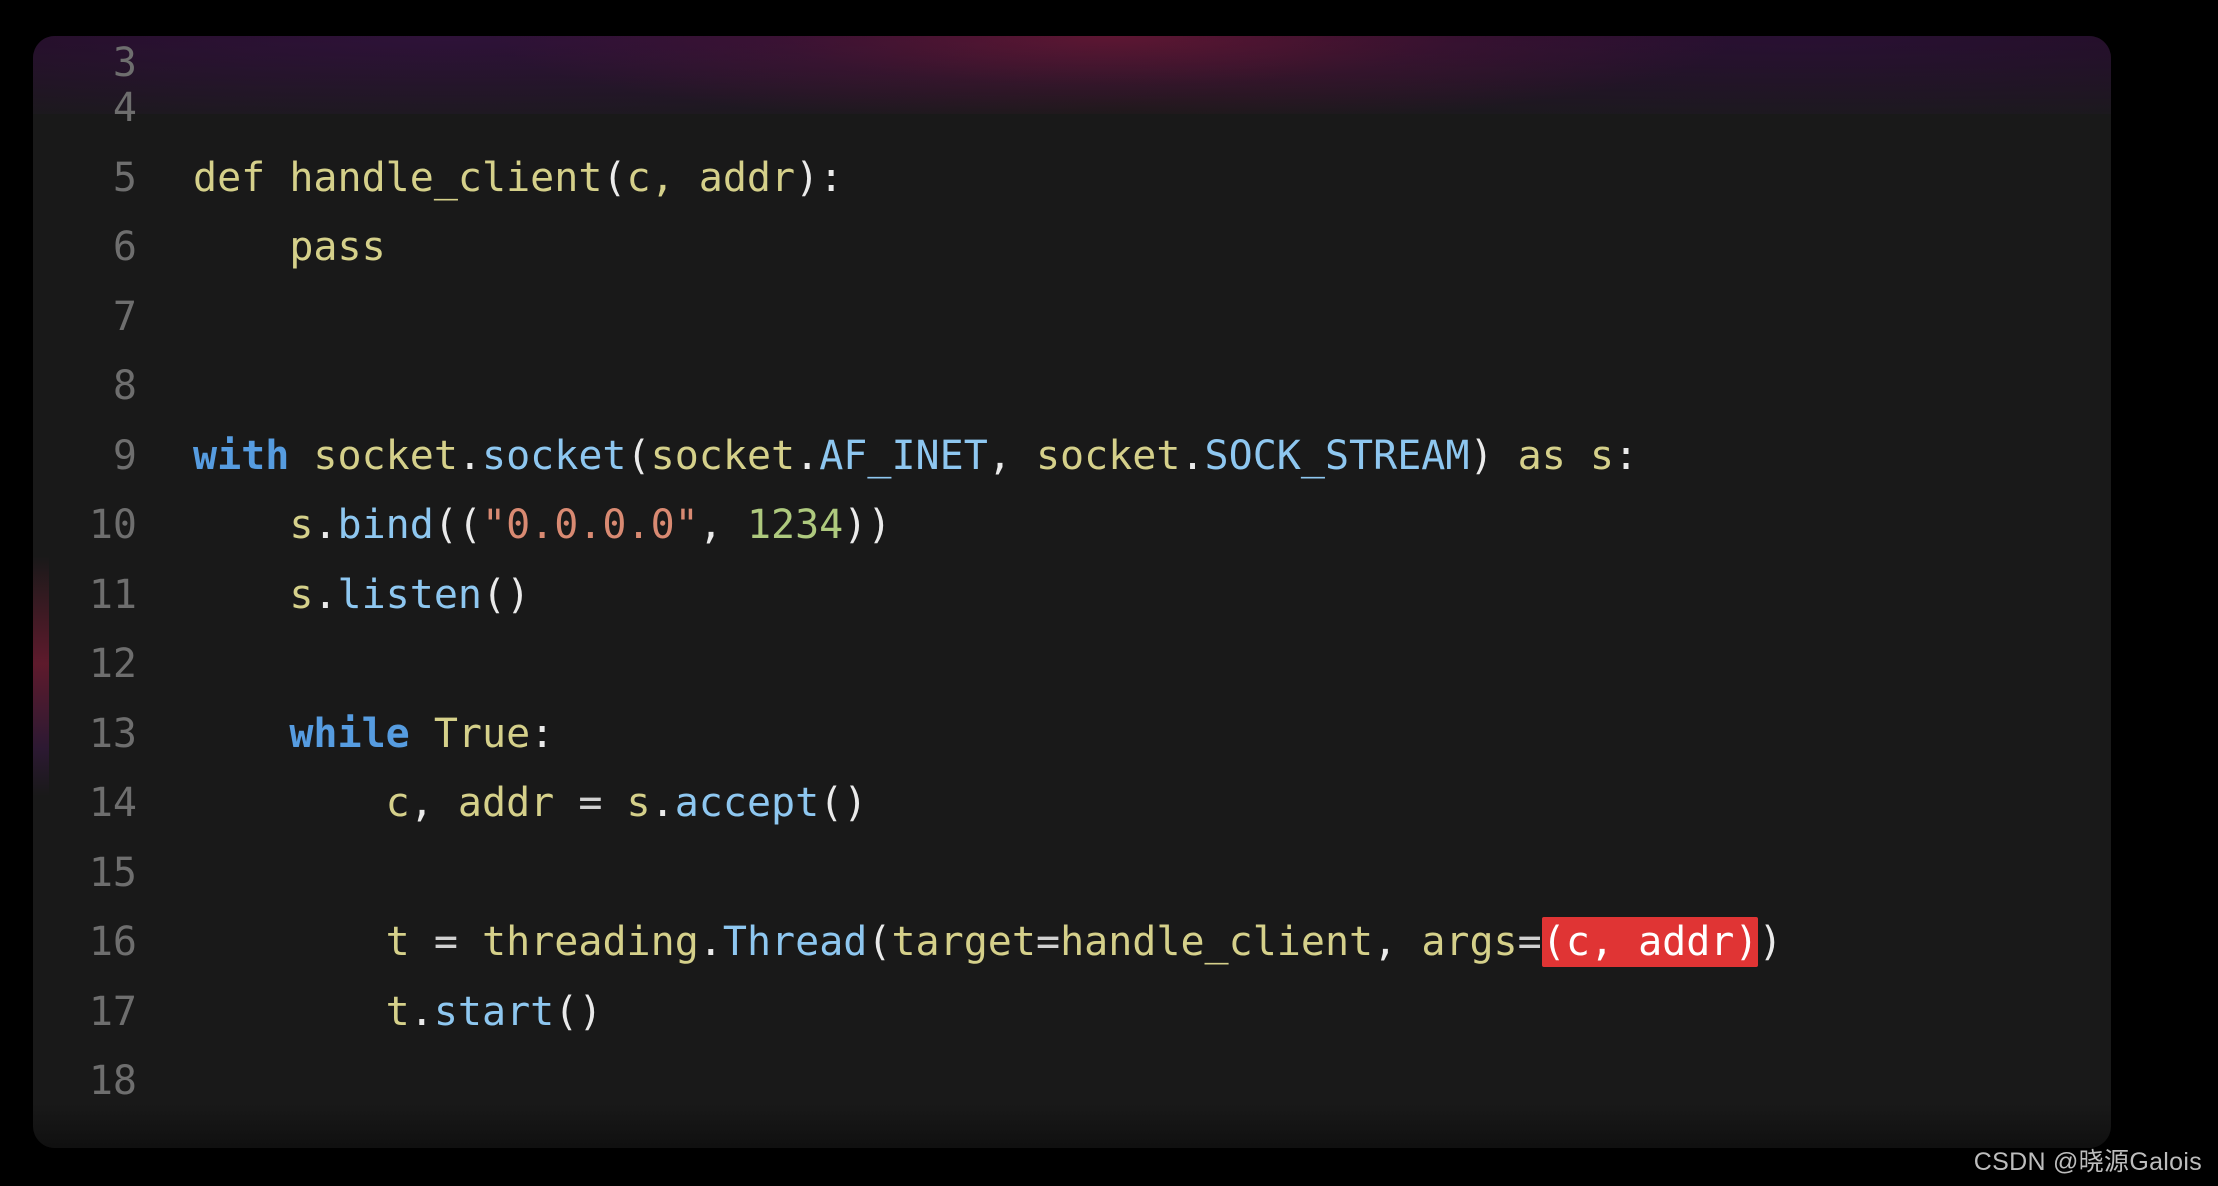 The width and height of the screenshot is (2218, 1186). What do you see at coordinates (112, 872) in the screenshot?
I see `line-number: 15` at bounding box center [112, 872].